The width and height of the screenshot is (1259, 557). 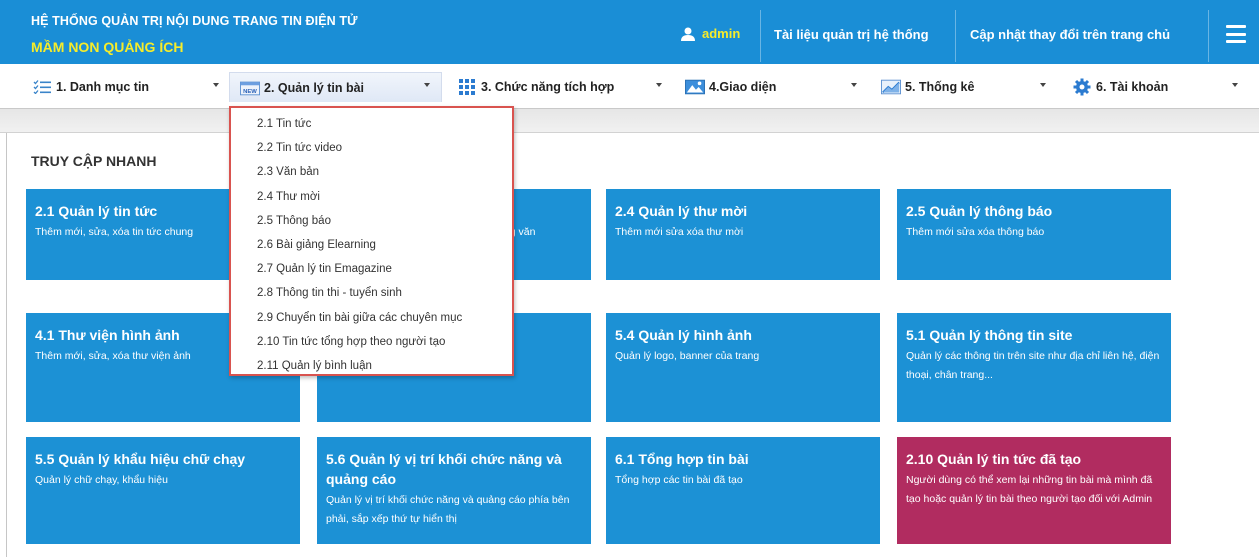 I want to click on new-icon: NEW, so click(x=250, y=88).